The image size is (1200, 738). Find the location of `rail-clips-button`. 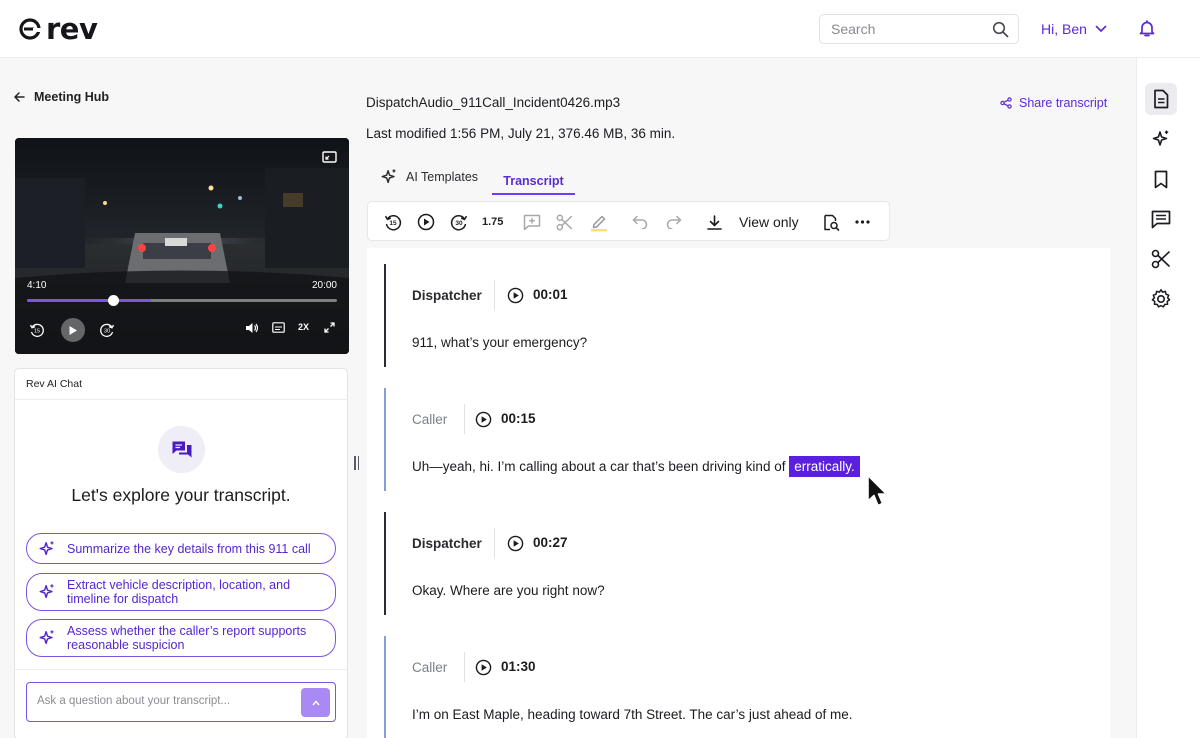

rail-clips-button is located at coordinates (1161, 259).